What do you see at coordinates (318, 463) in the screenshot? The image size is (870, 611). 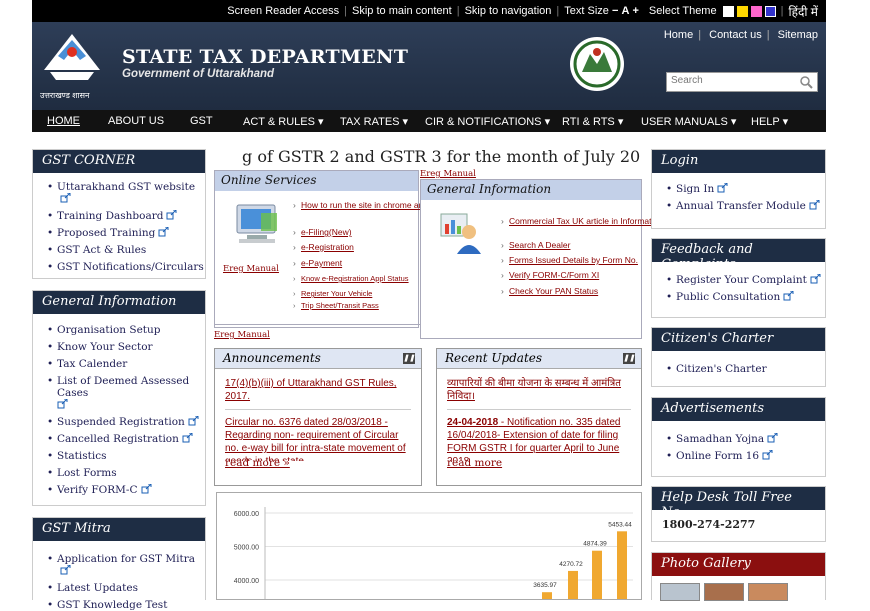 I see `announcements-read-more: read more »` at bounding box center [318, 463].